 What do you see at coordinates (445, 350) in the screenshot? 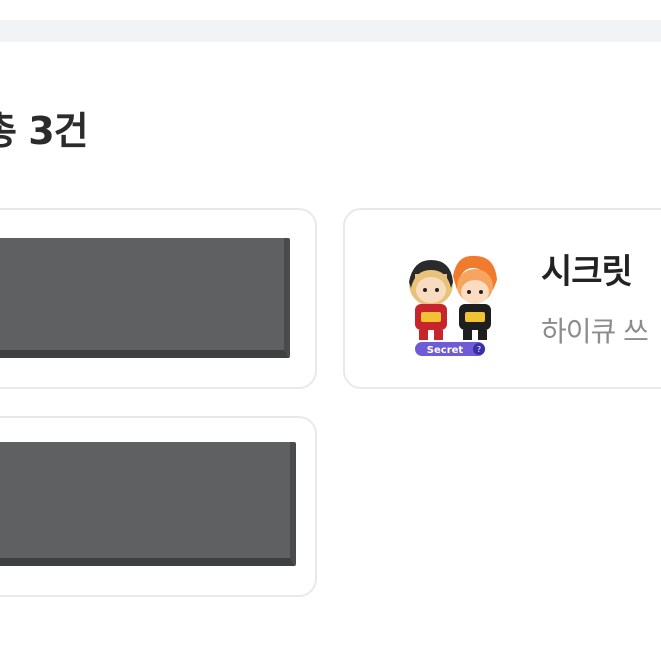
I see `svg-text: Secret` at bounding box center [445, 350].